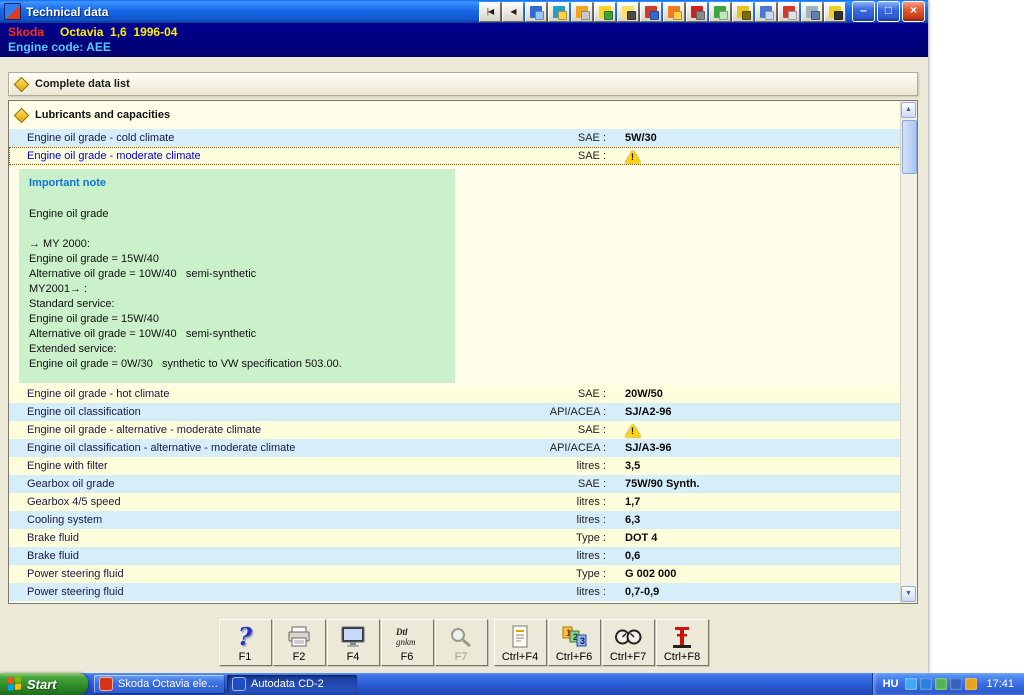 The height and width of the screenshot is (695, 1024). Describe the element at coordinates (520, 642) in the screenshot. I see `data-list-button: Ctrl+F4` at that location.